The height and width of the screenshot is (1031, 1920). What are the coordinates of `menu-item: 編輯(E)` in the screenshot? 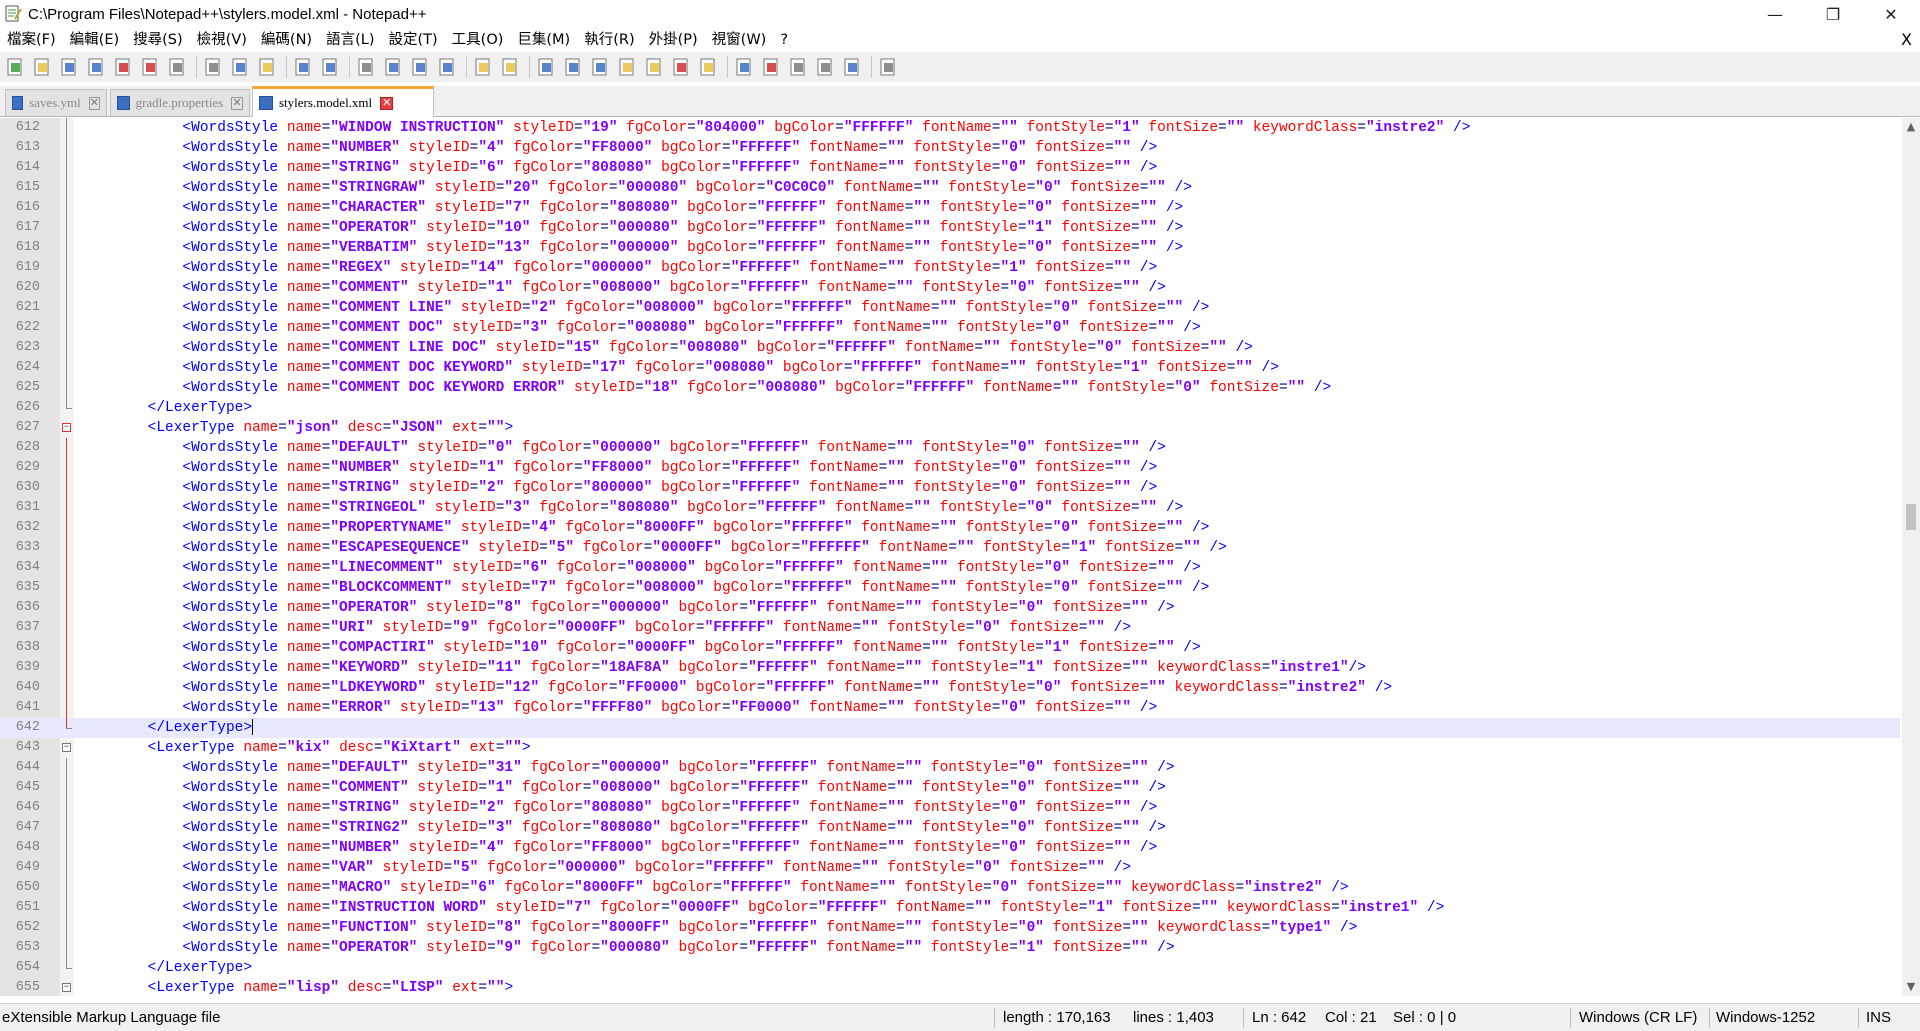 It's located at (94, 40).